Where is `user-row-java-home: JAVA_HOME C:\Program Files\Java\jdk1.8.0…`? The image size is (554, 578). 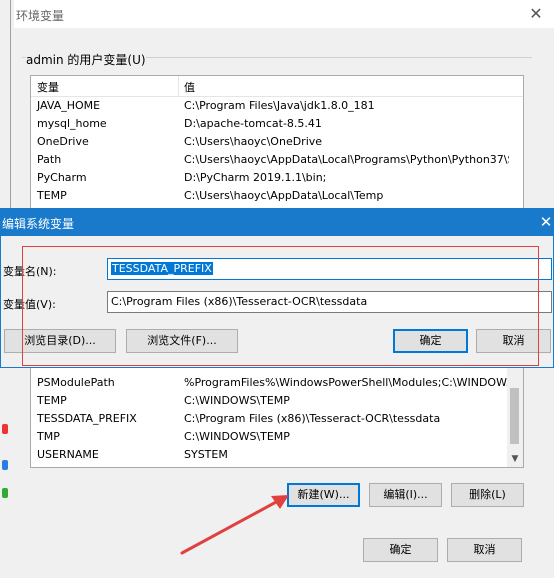 user-row-java-home: JAVA_HOME C:\Program Files\Java\jdk1.8.0… is located at coordinates (269, 106).